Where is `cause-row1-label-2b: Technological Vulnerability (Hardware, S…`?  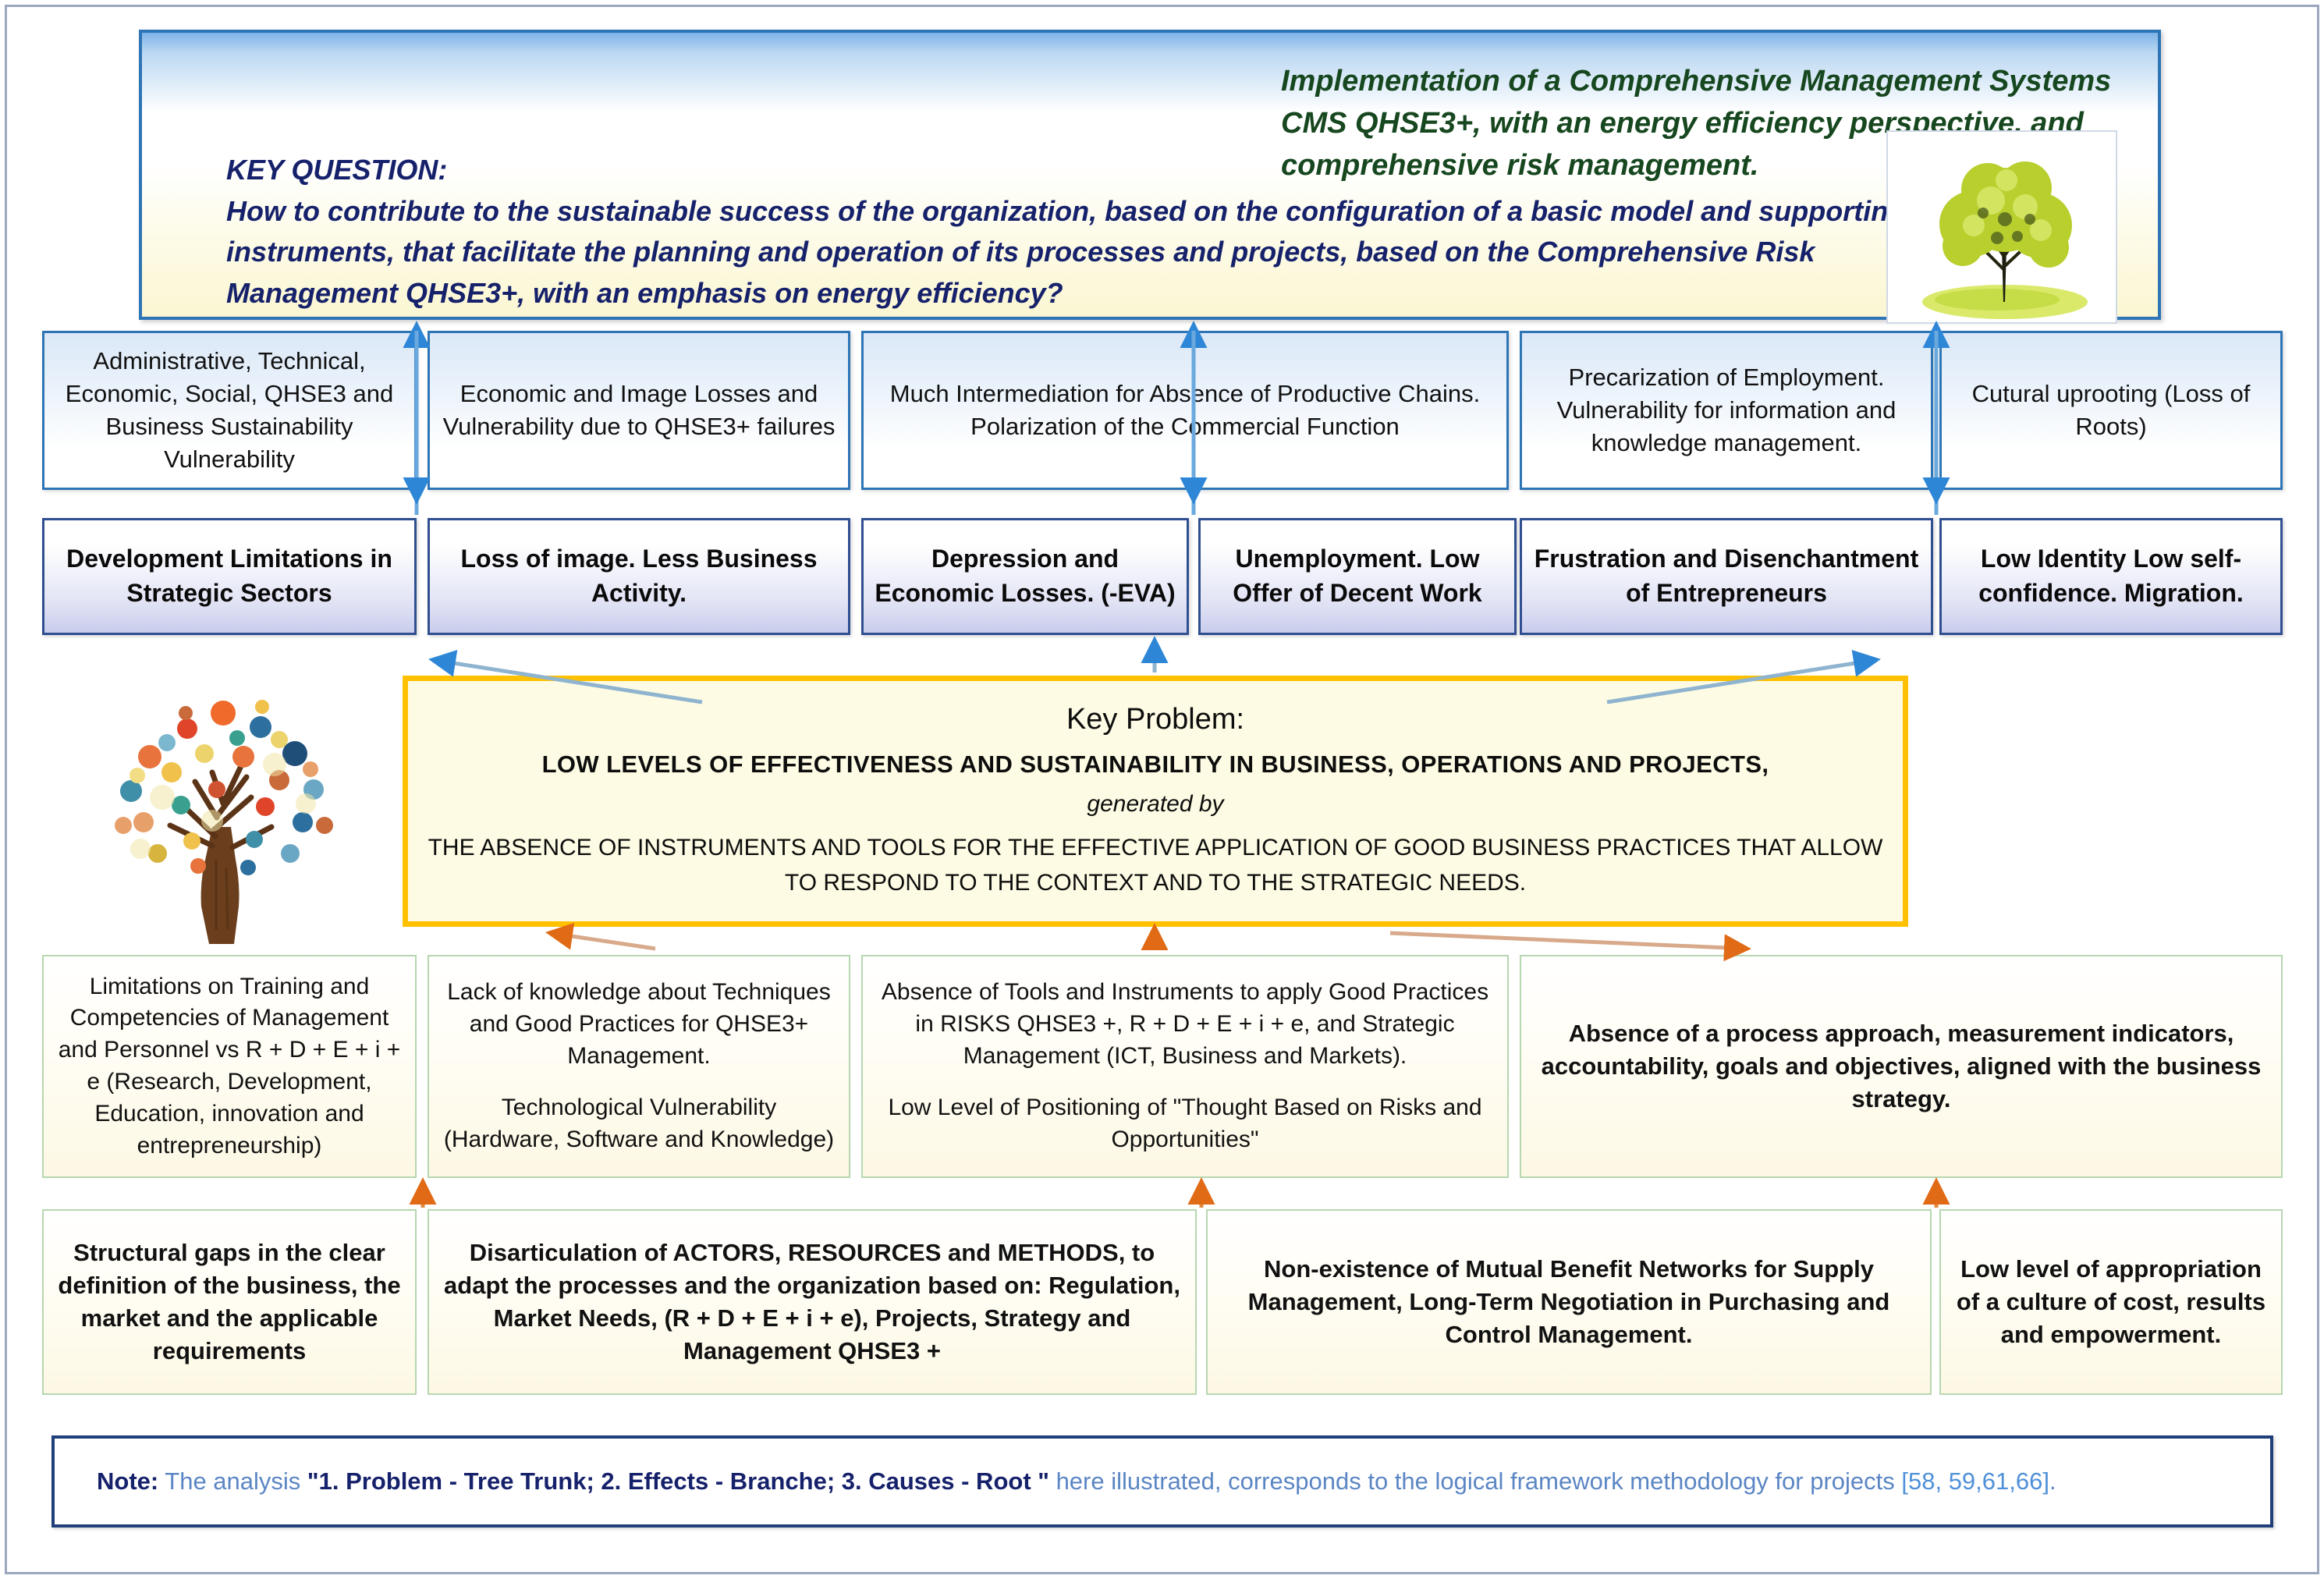
cause-row1-label-2b: Technological Vulnerability (Hardware, S… is located at coordinates (639, 1124).